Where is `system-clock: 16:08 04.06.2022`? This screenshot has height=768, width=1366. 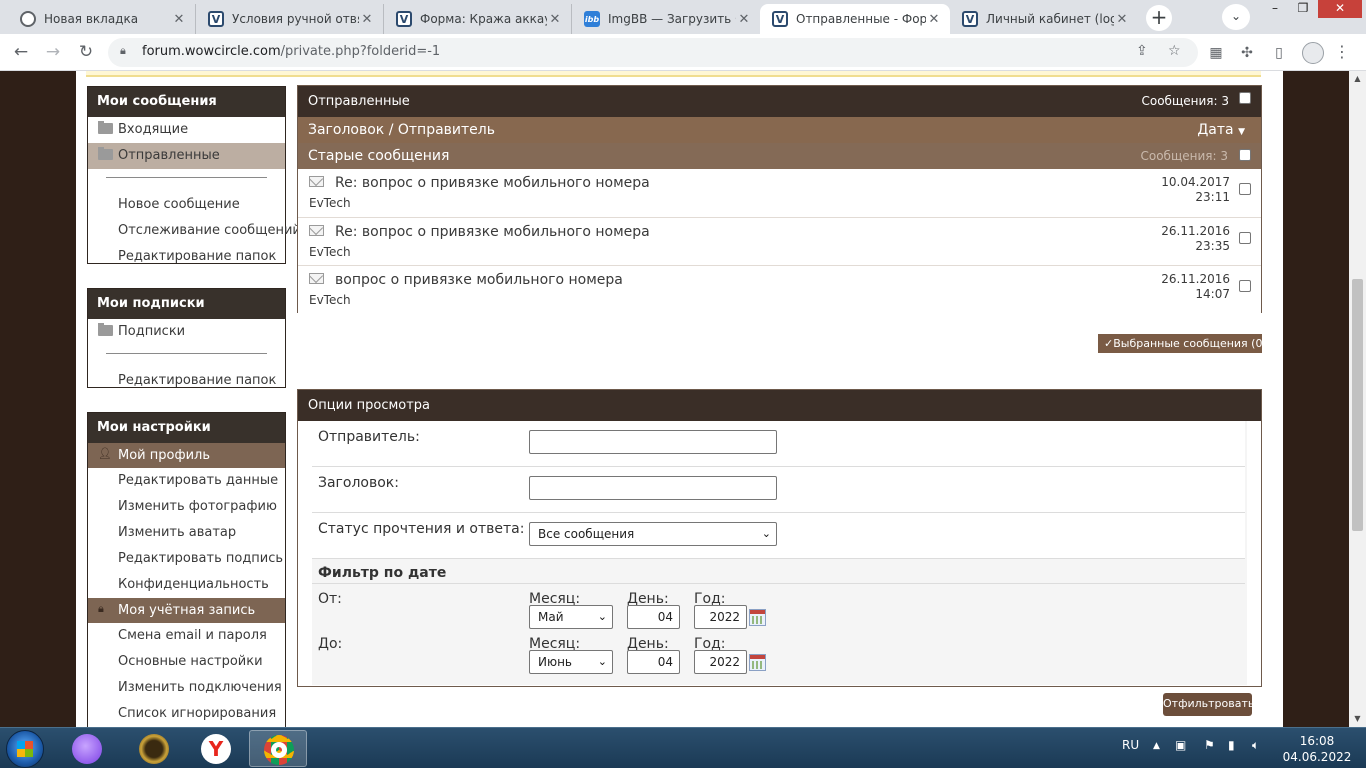
system-clock: 16:08 04.06.2022 is located at coordinates (1317, 749).